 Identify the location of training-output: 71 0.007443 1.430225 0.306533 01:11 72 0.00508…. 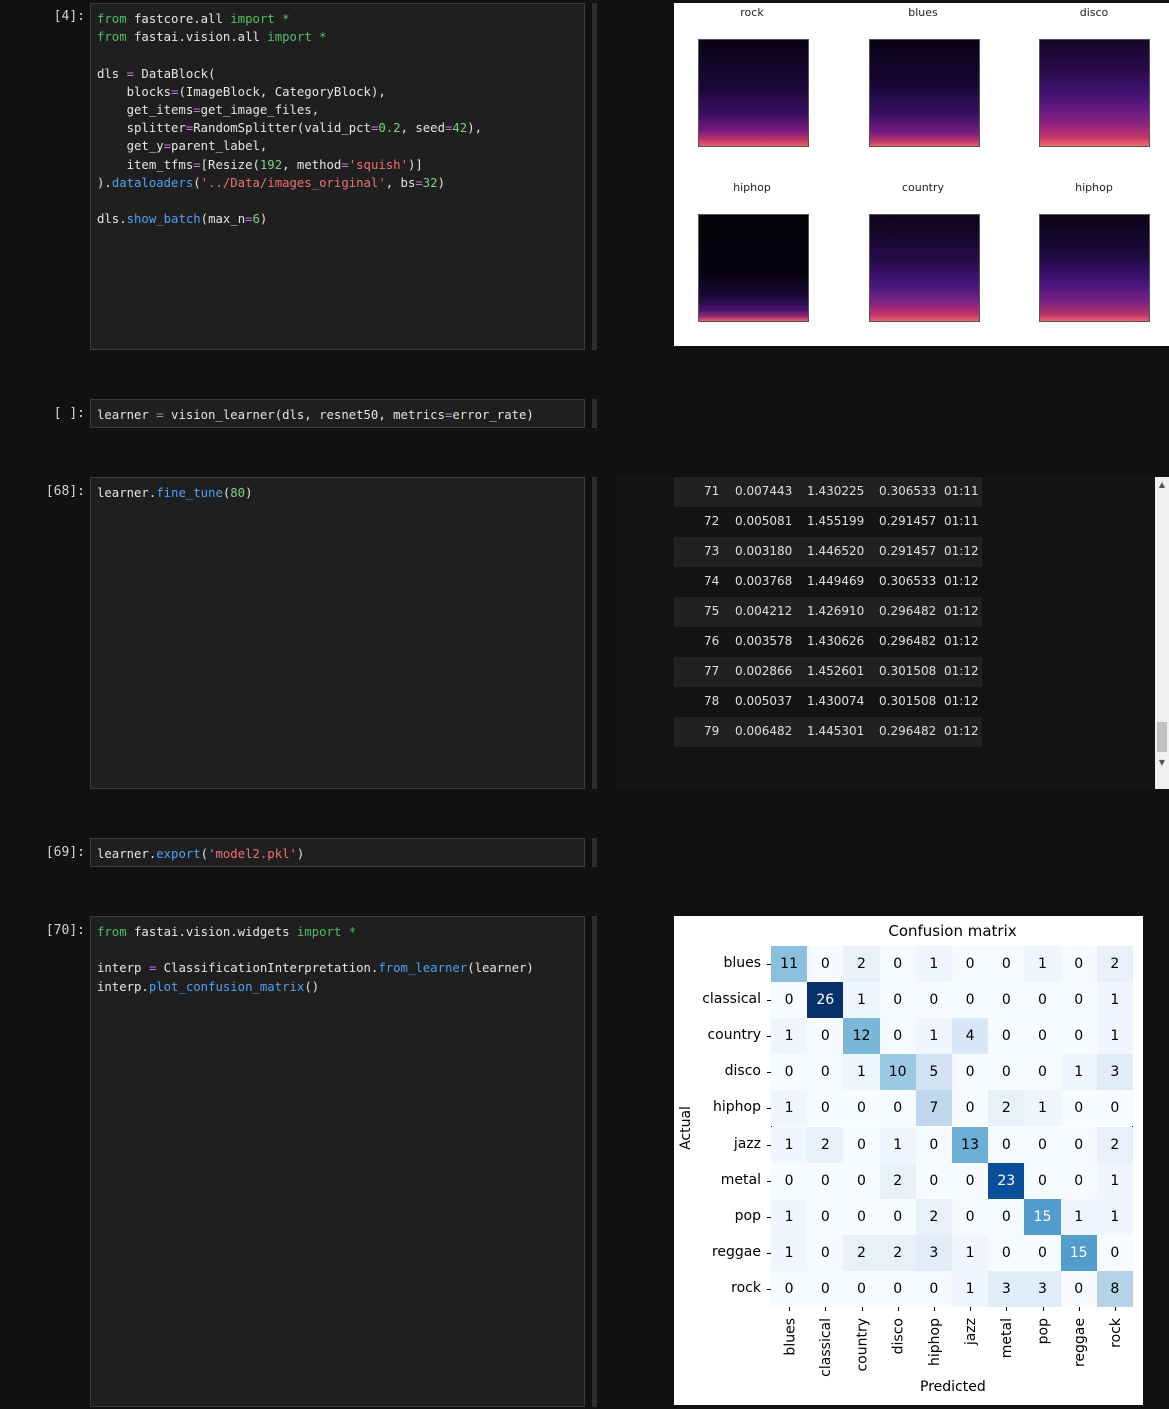
(892, 633).